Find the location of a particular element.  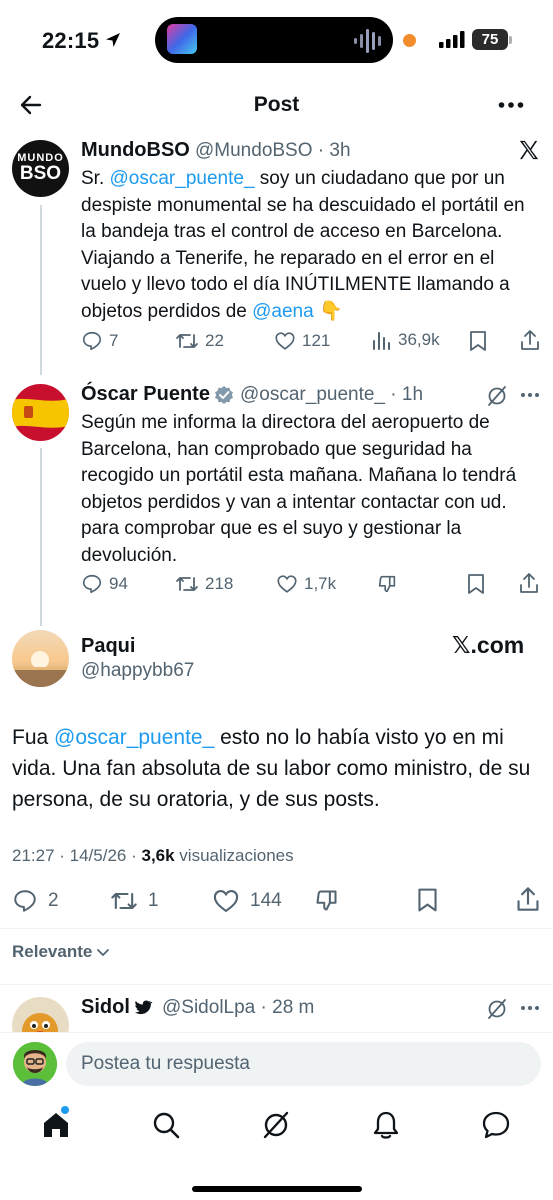

emoji: 👇 is located at coordinates (330, 311).